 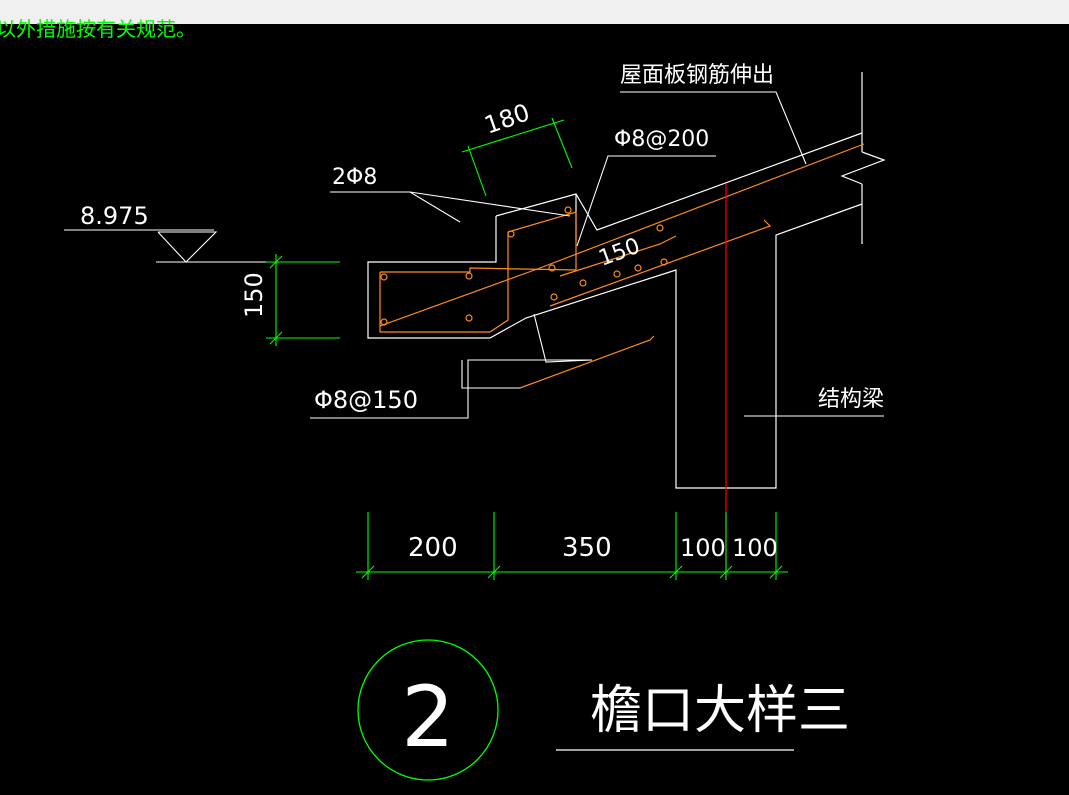 What do you see at coordinates (697, 75) in the screenshot?
I see `label-roof-rebar-extend: 屋面板钢筋伸出` at bounding box center [697, 75].